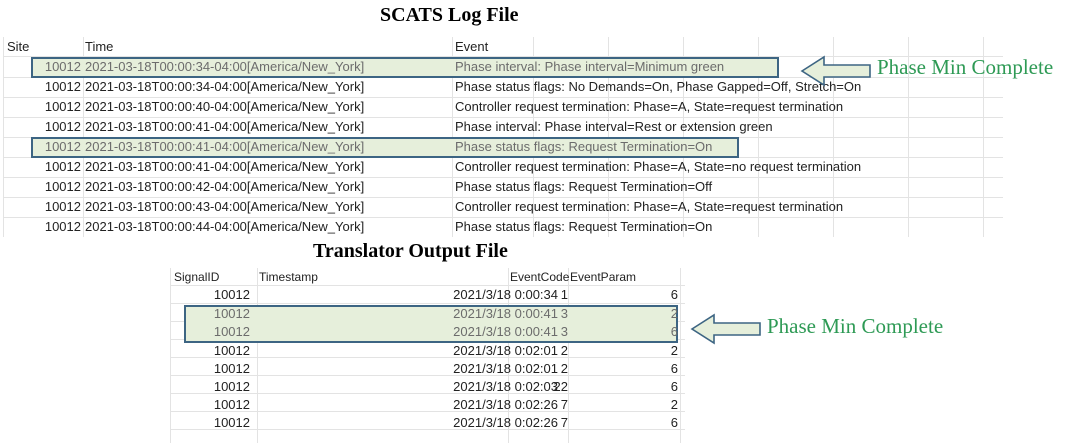  I want to click on translator-header-row: SignalID Timestamp EventCode EventParam, so click(427, 277).